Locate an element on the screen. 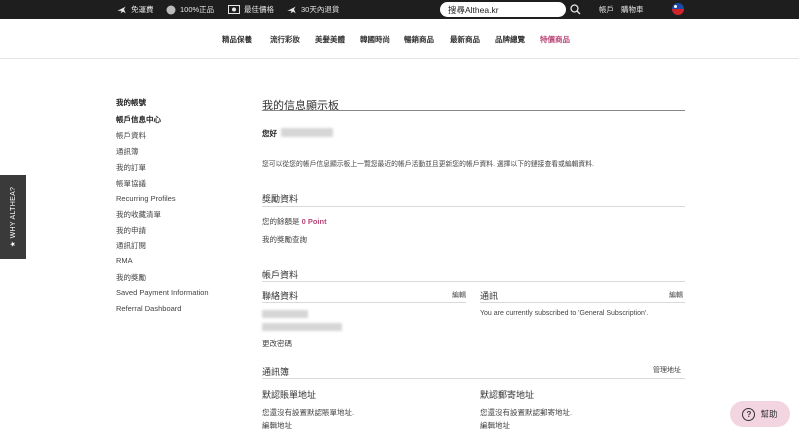 This screenshot has width=799, height=434. free-shipping-badge: 免運費 is located at coordinates (135, 9).